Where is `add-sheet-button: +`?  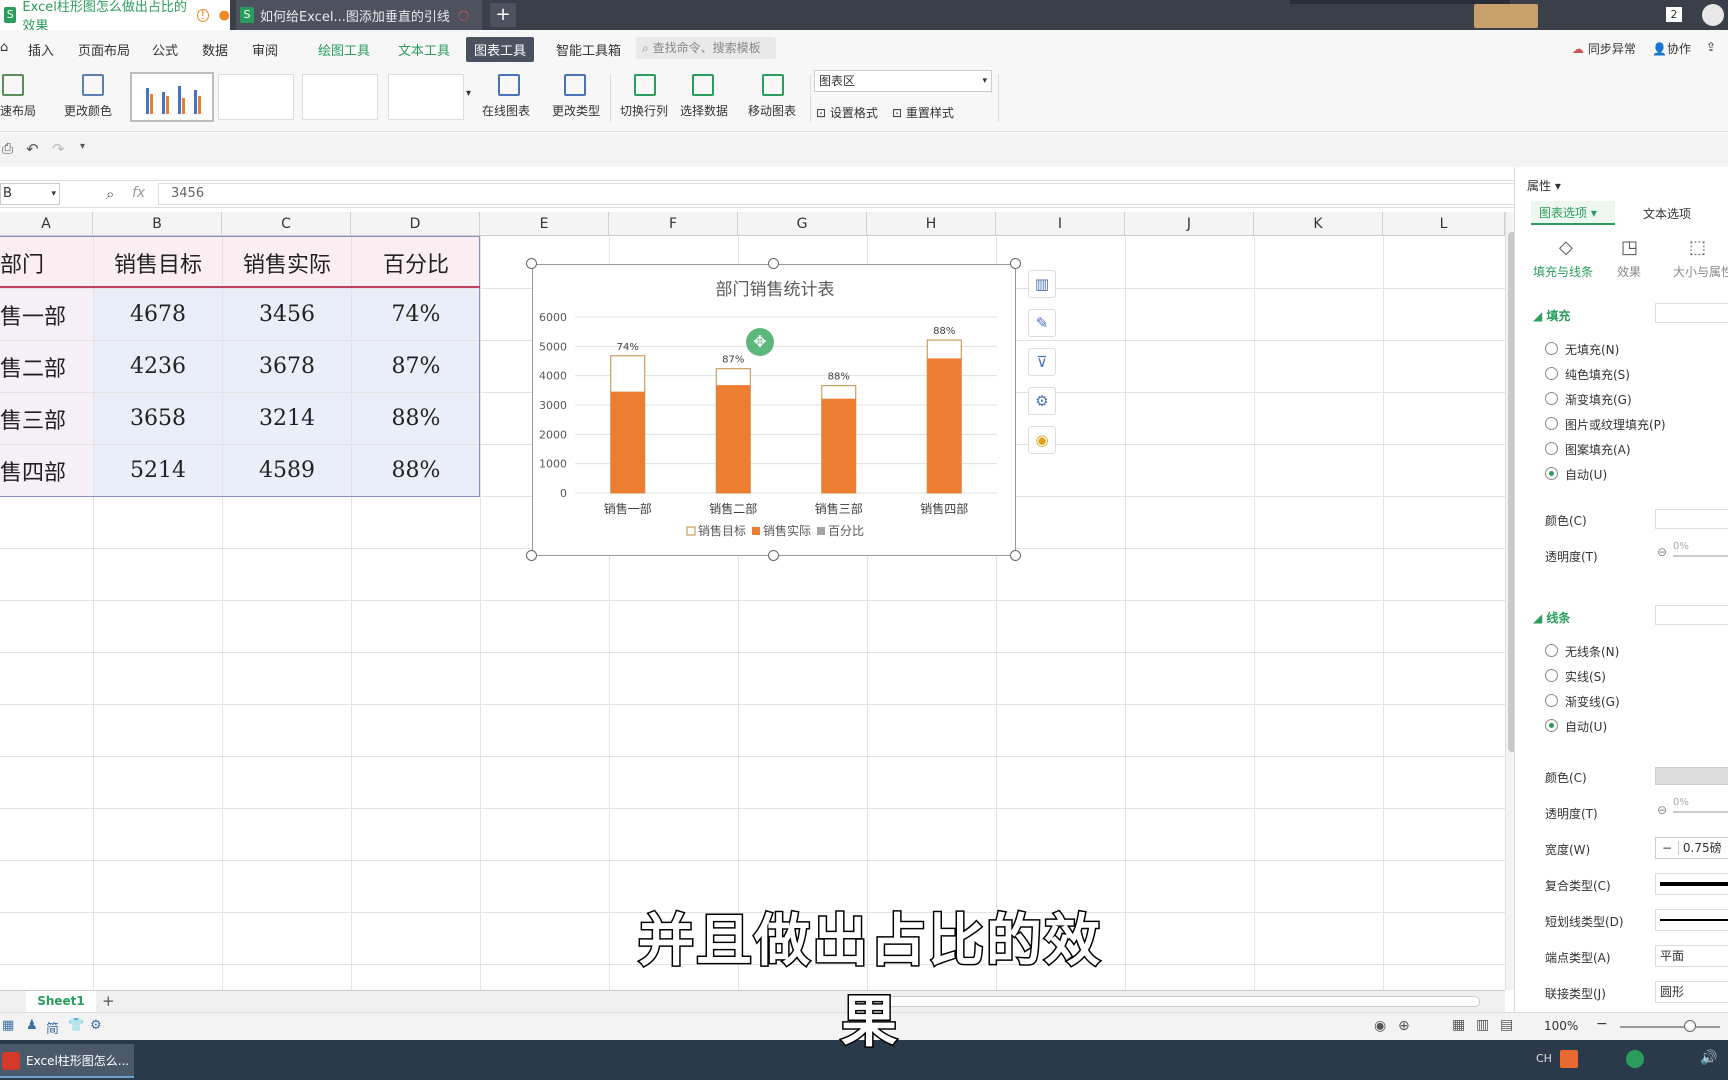
add-sheet-button: + is located at coordinates (108, 1001).